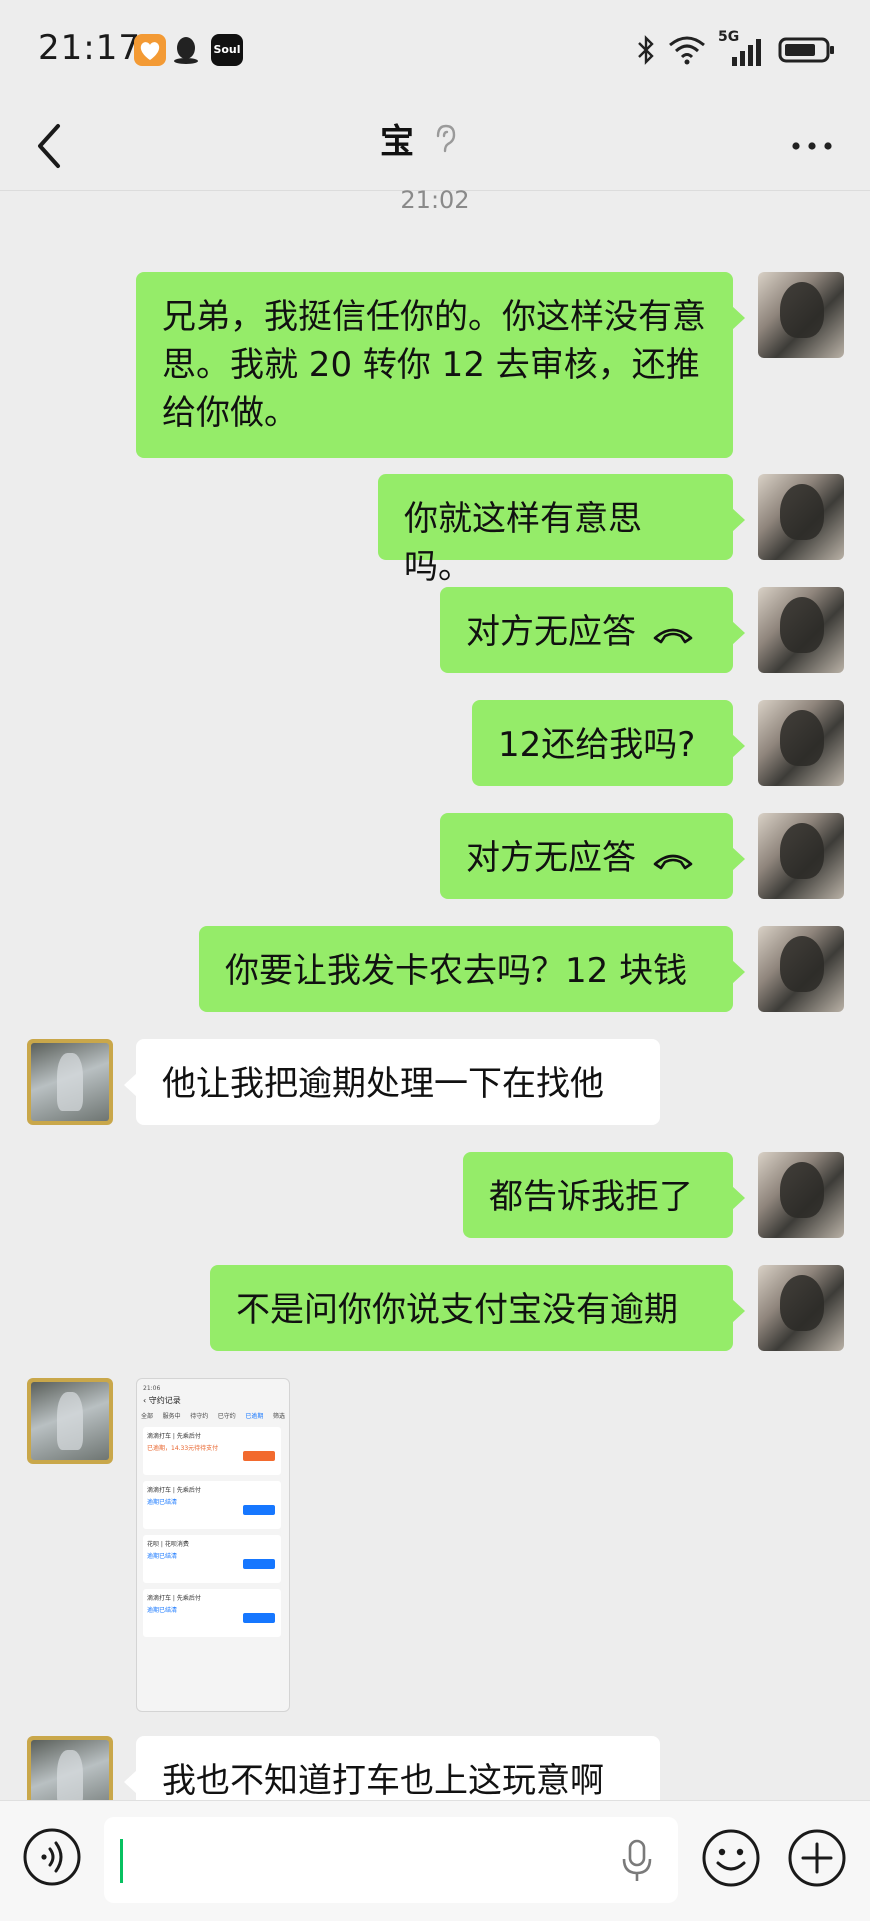  What do you see at coordinates (199, 1416) in the screenshot?
I see `thumb-tab: 待守约` at bounding box center [199, 1416].